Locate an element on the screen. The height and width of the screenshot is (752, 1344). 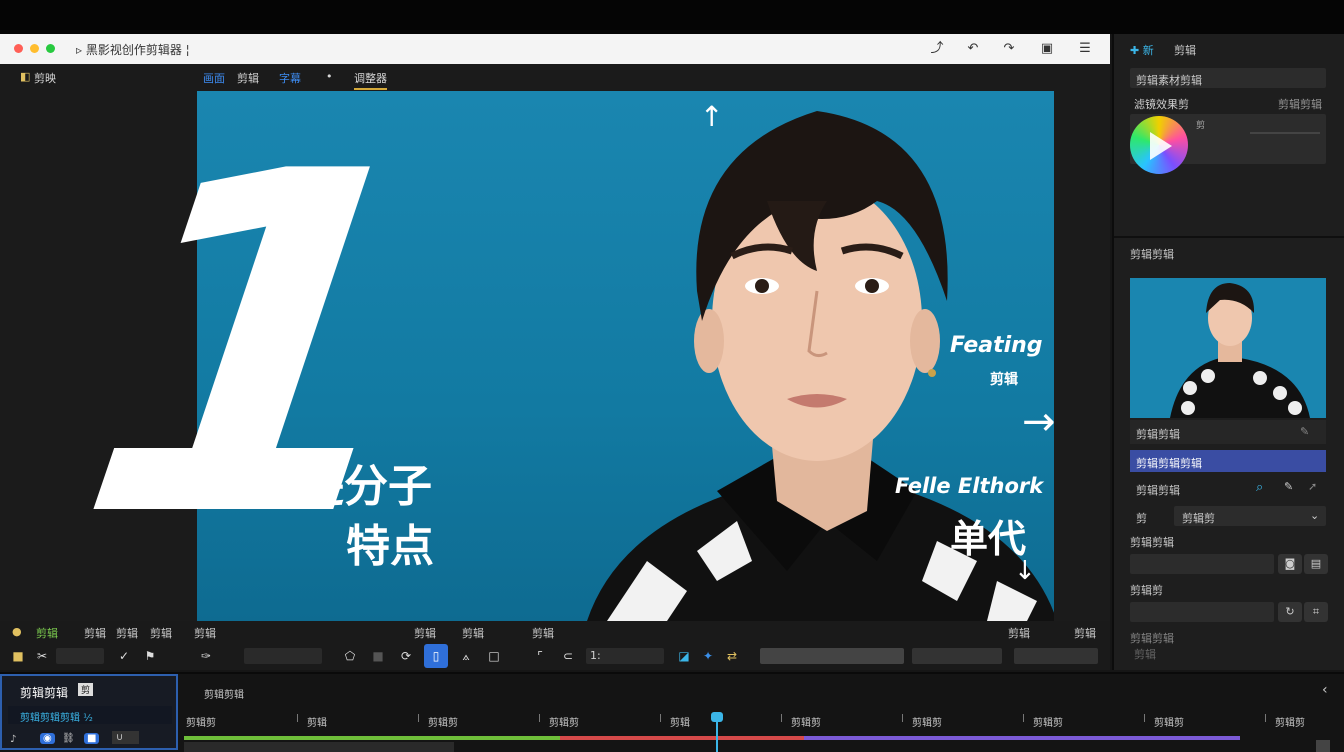
toolbar-item-7: 剪辑 is located at coordinates (543, 633).